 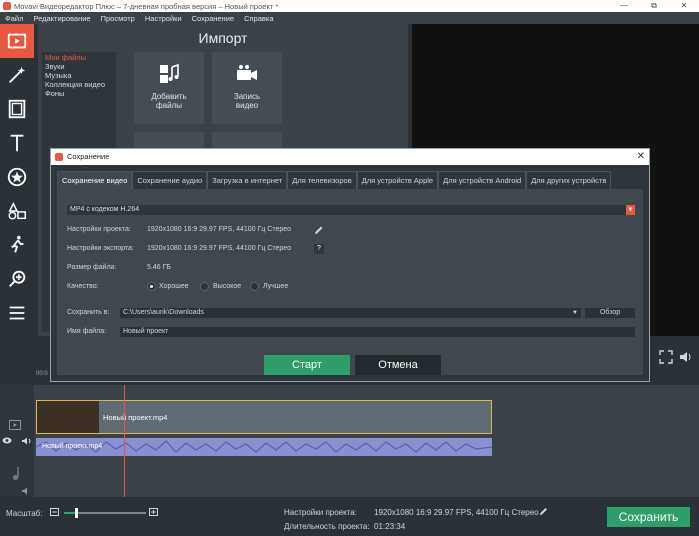 What do you see at coordinates (7, 6) in the screenshot?
I see `app-icon` at bounding box center [7, 6].